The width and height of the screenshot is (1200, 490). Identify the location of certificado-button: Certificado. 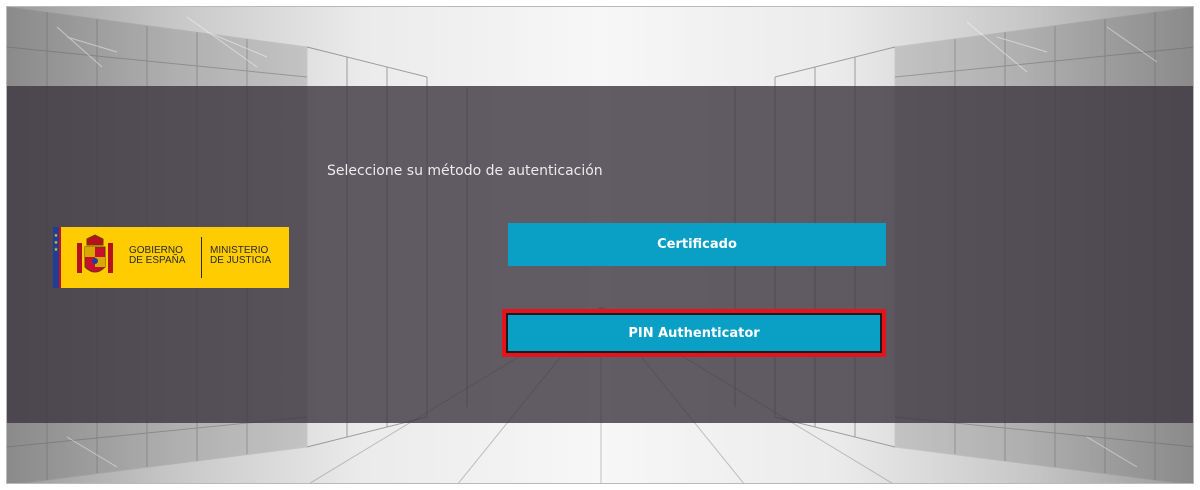
(697, 244).